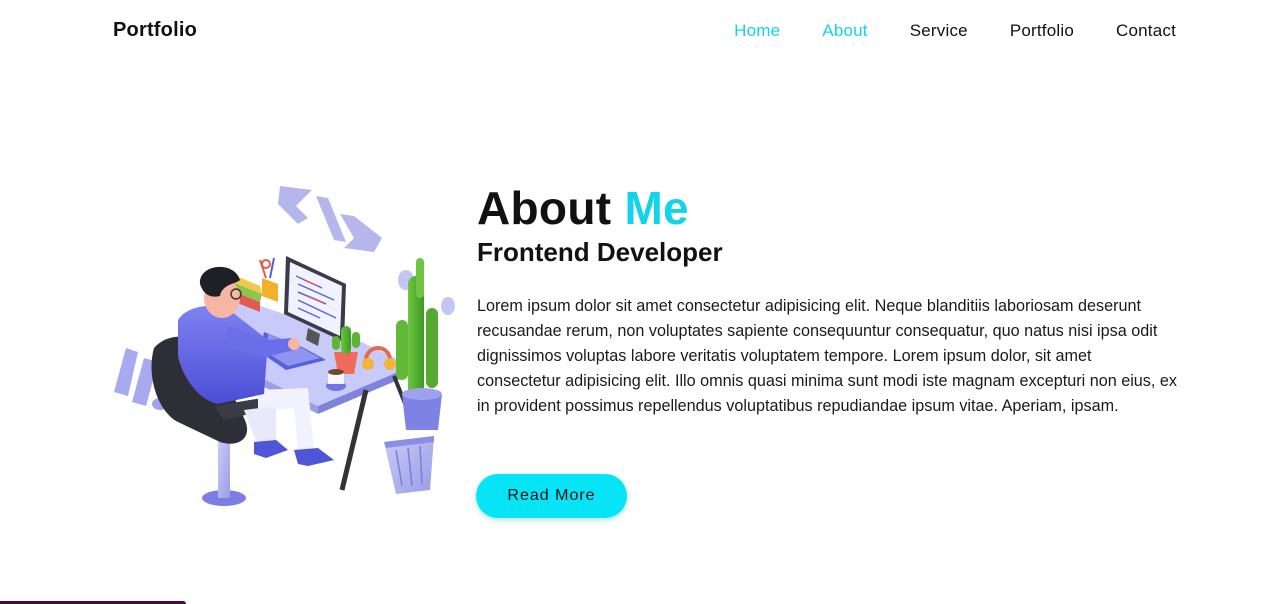 Image resolution: width=1288 pixels, height=604 pixels. What do you see at coordinates (844, 31) in the screenshot?
I see `nav-about: About` at bounding box center [844, 31].